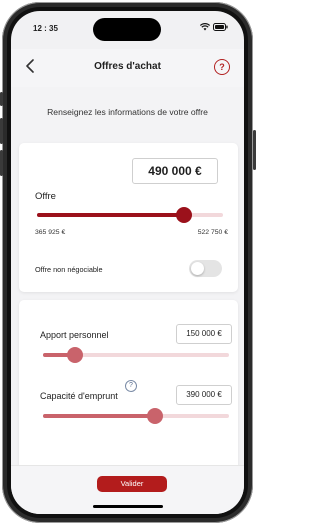  I want to click on status-icons, so click(214, 27).